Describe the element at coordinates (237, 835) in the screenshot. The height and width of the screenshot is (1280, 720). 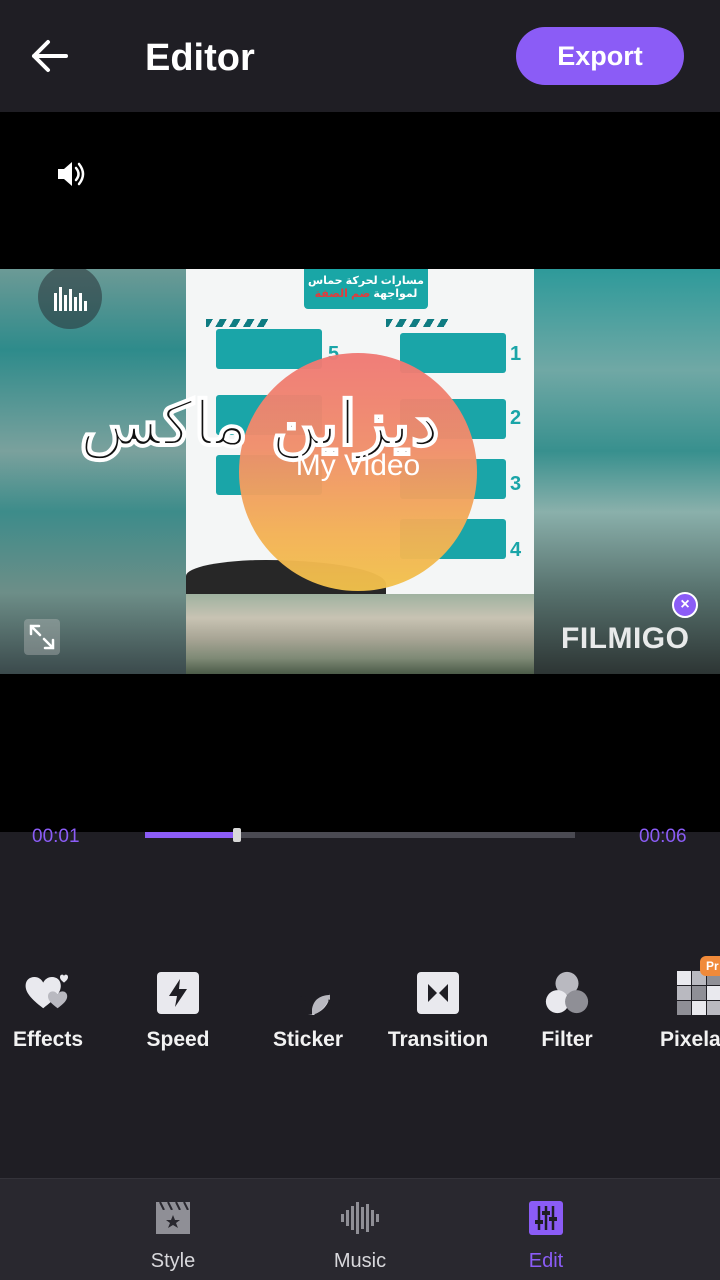
I see `timeline-thumb` at that location.